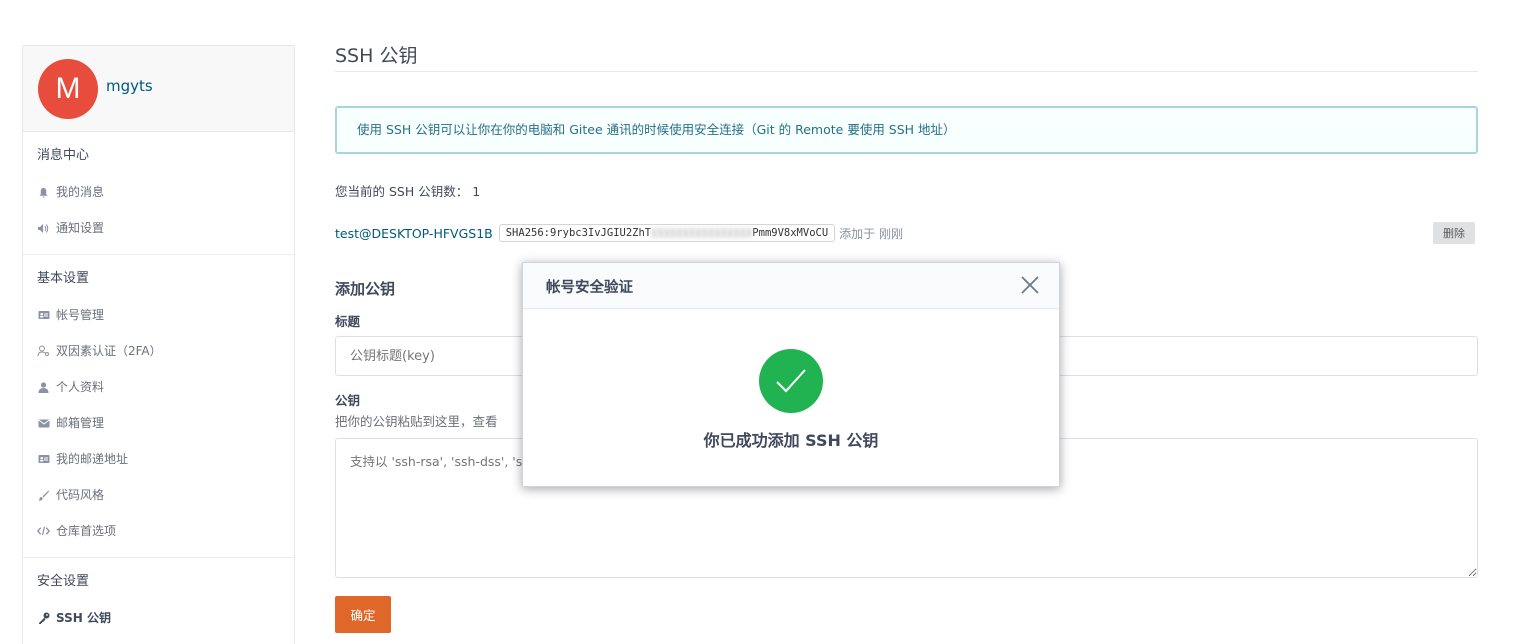 Image resolution: width=1513 pixels, height=644 pixels. Describe the element at coordinates (158, 495) in the screenshot. I see `sidebar-item-code-style: 代码风格` at that location.